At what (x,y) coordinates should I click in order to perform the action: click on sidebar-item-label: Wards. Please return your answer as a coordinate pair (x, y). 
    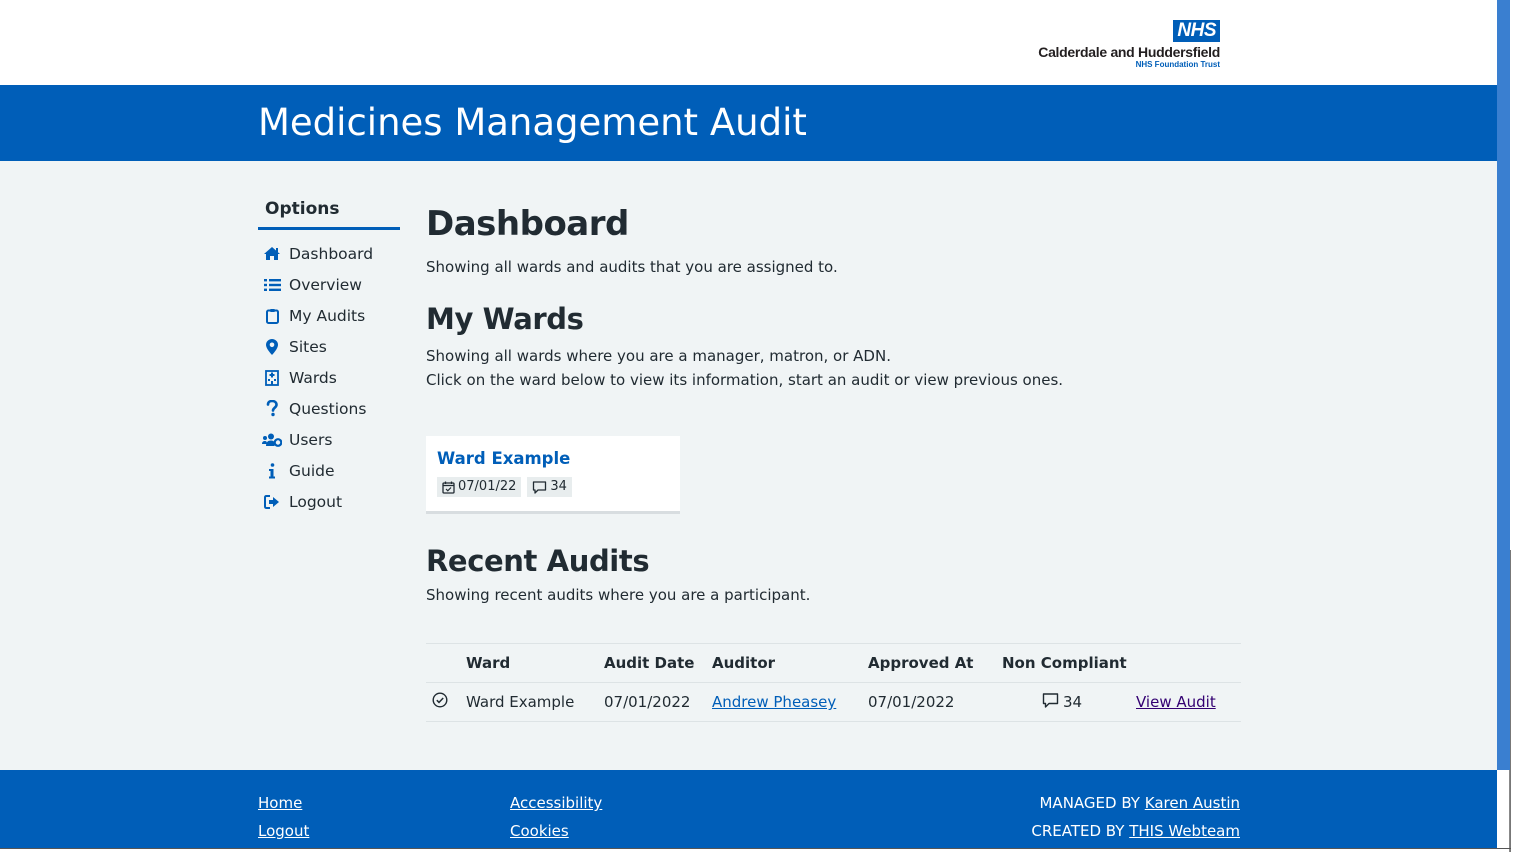
    Looking at the image, I should click on (313, 377).